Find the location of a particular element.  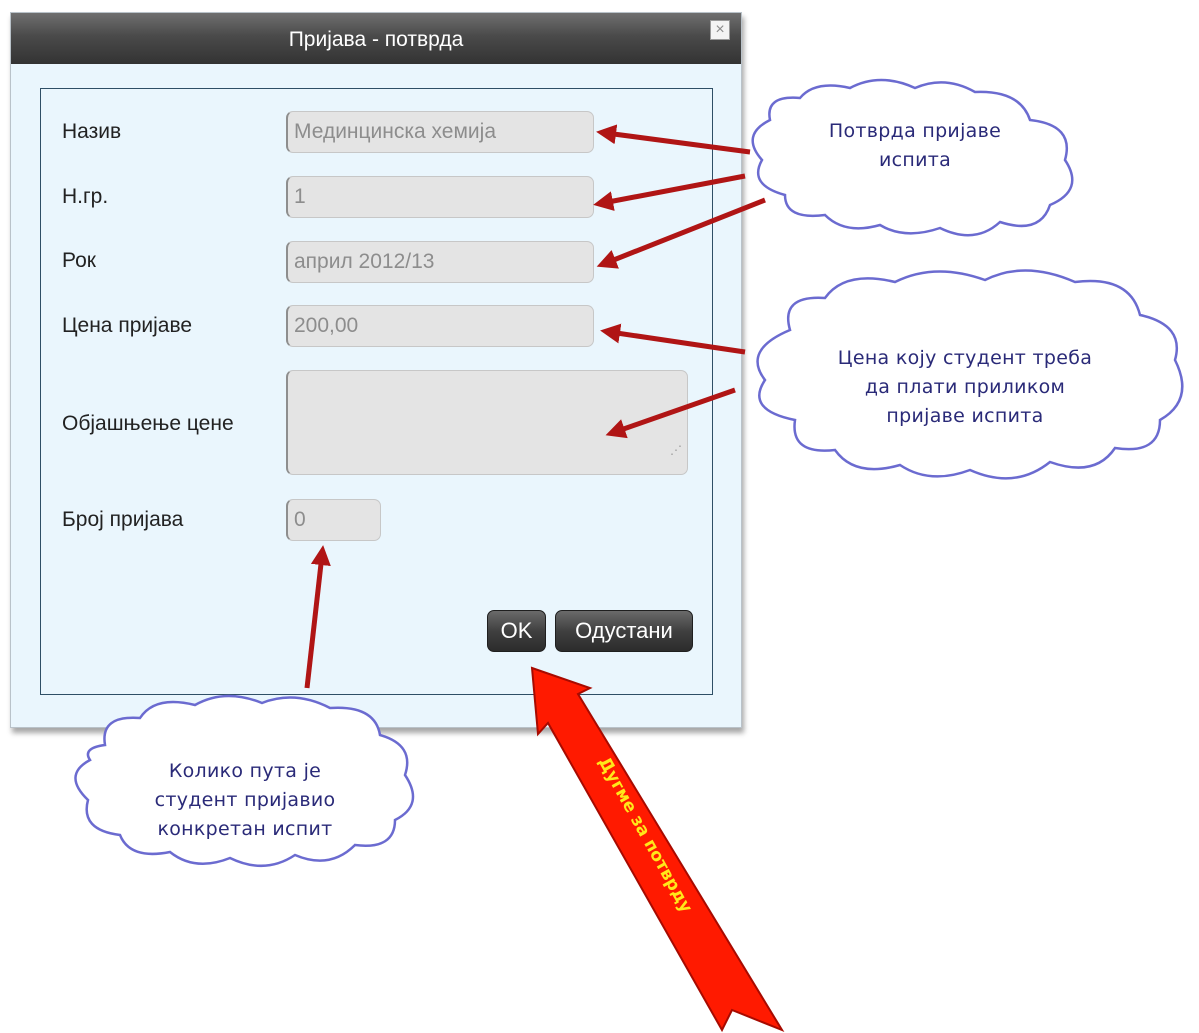

confirm-callout-line2: испита is located at coordinates (915, 160).